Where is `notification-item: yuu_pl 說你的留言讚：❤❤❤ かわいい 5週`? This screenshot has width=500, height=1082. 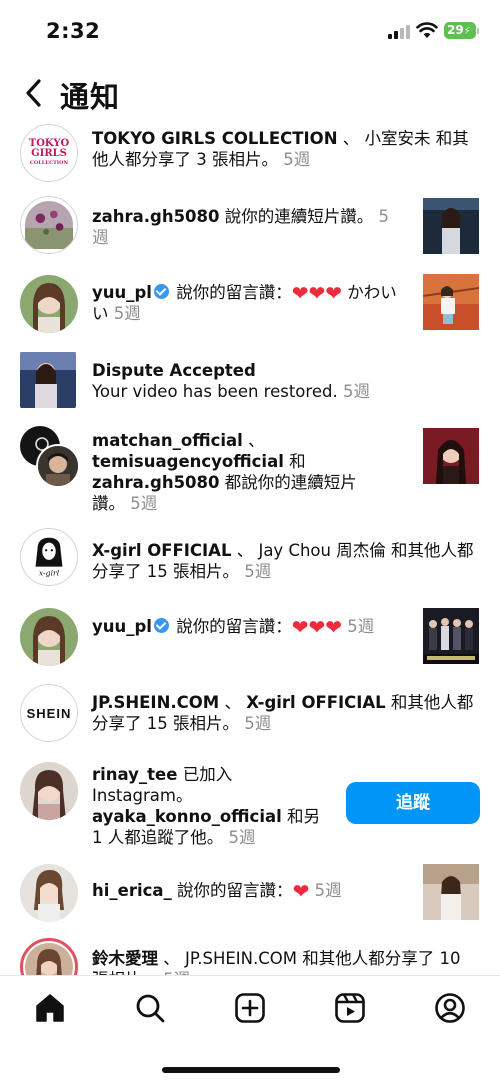
notification-item: yuu_pl 說你的留言讚：❤❤❤ かわいい 5週 is located at coordinates (250, 303).